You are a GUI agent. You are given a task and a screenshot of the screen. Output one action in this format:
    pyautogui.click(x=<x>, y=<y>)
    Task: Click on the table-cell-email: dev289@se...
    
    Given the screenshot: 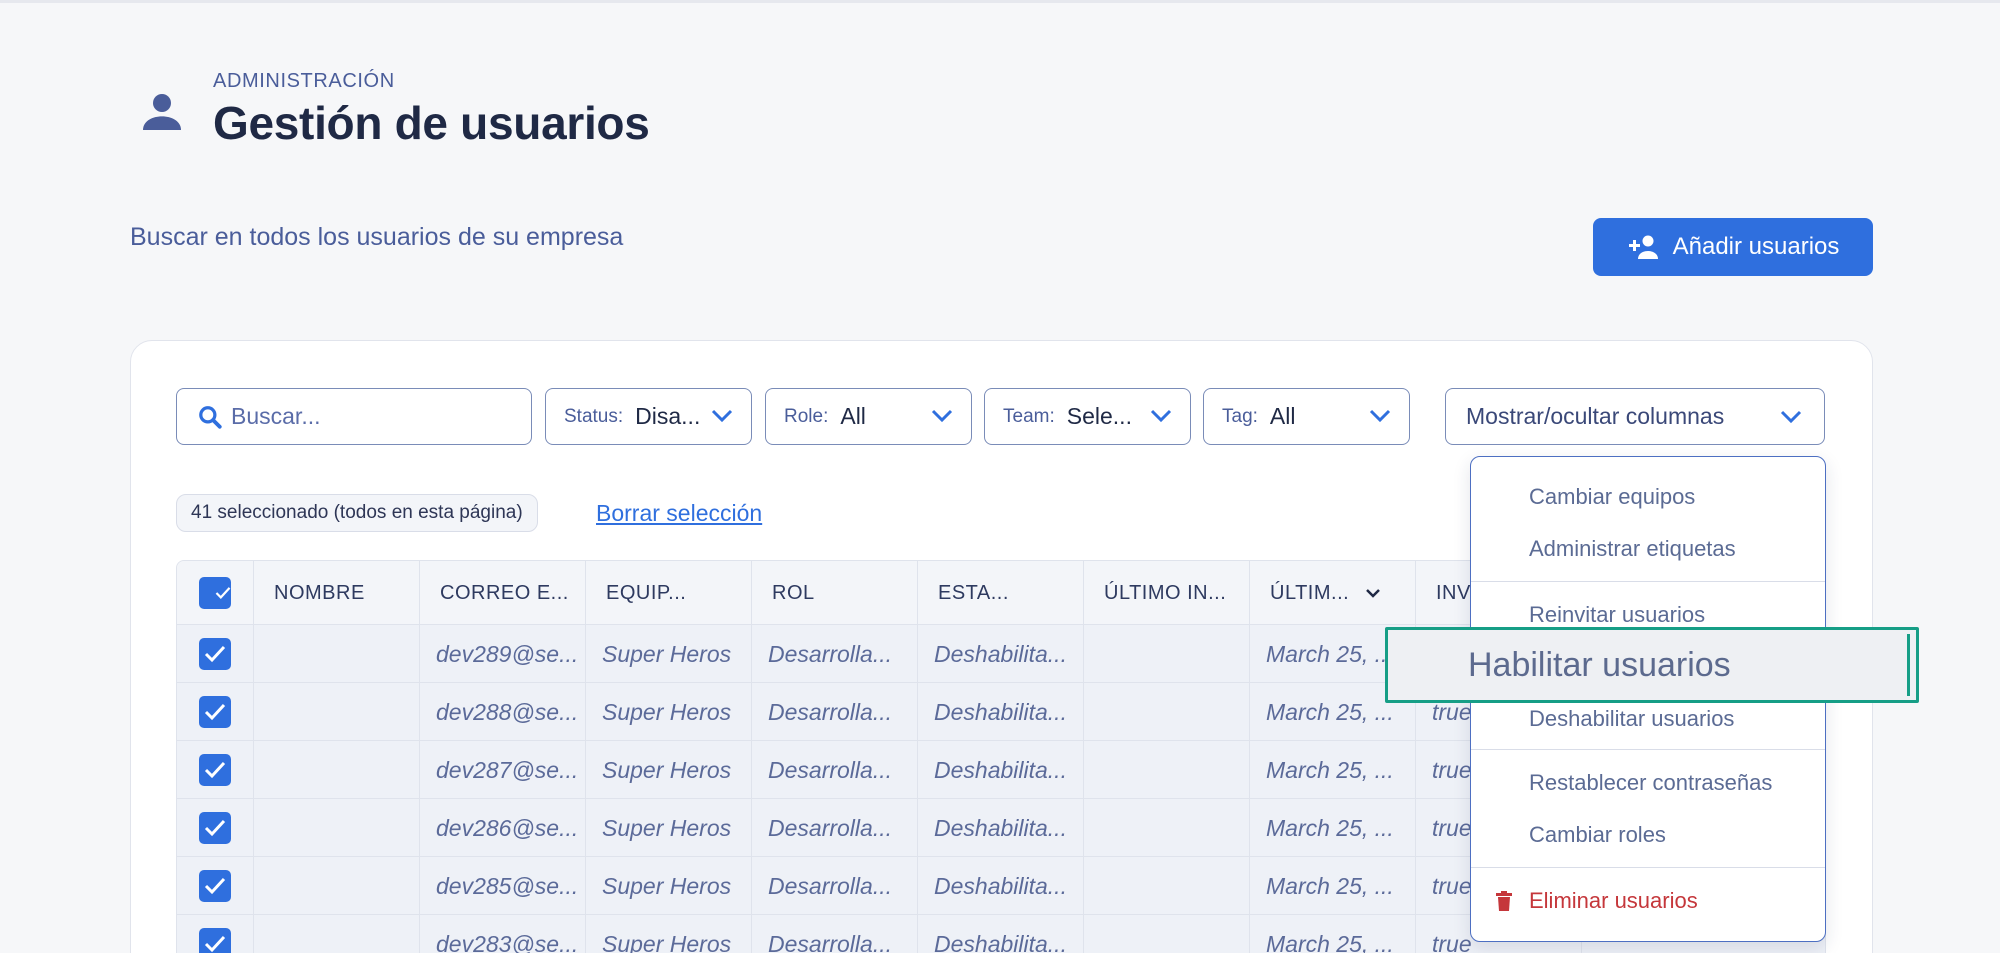 What is the action you would take?
    pyautogui.click(x=503, y=654)
    